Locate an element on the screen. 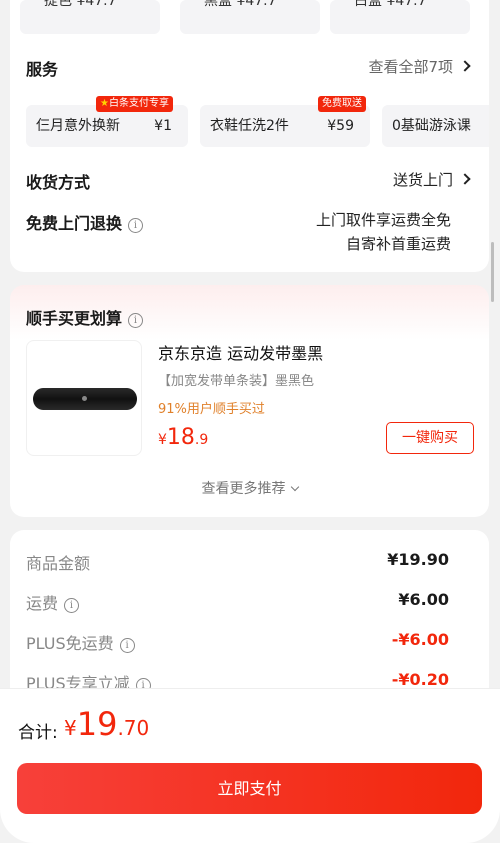  option-chip: 黑盒 ¥47.7 is located at coordinates (250, 17).